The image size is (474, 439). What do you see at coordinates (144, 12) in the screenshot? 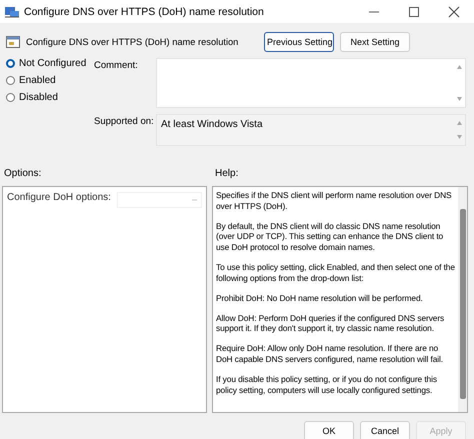
I see `window-title: Configure DNS over HTTPS (DoH) name resolution` at bounding box center [144, 12].